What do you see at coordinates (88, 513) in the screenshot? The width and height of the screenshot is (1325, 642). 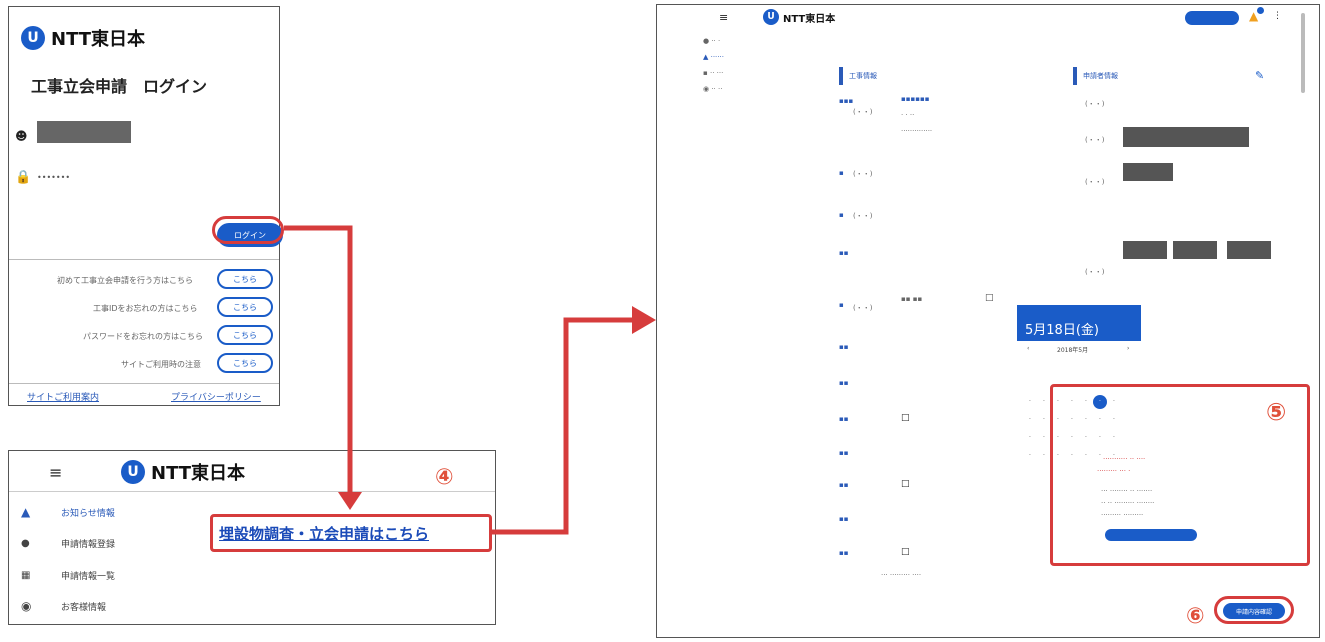 I see `nav-item-label: お知らせ情報` at bounding box center [88, 513].